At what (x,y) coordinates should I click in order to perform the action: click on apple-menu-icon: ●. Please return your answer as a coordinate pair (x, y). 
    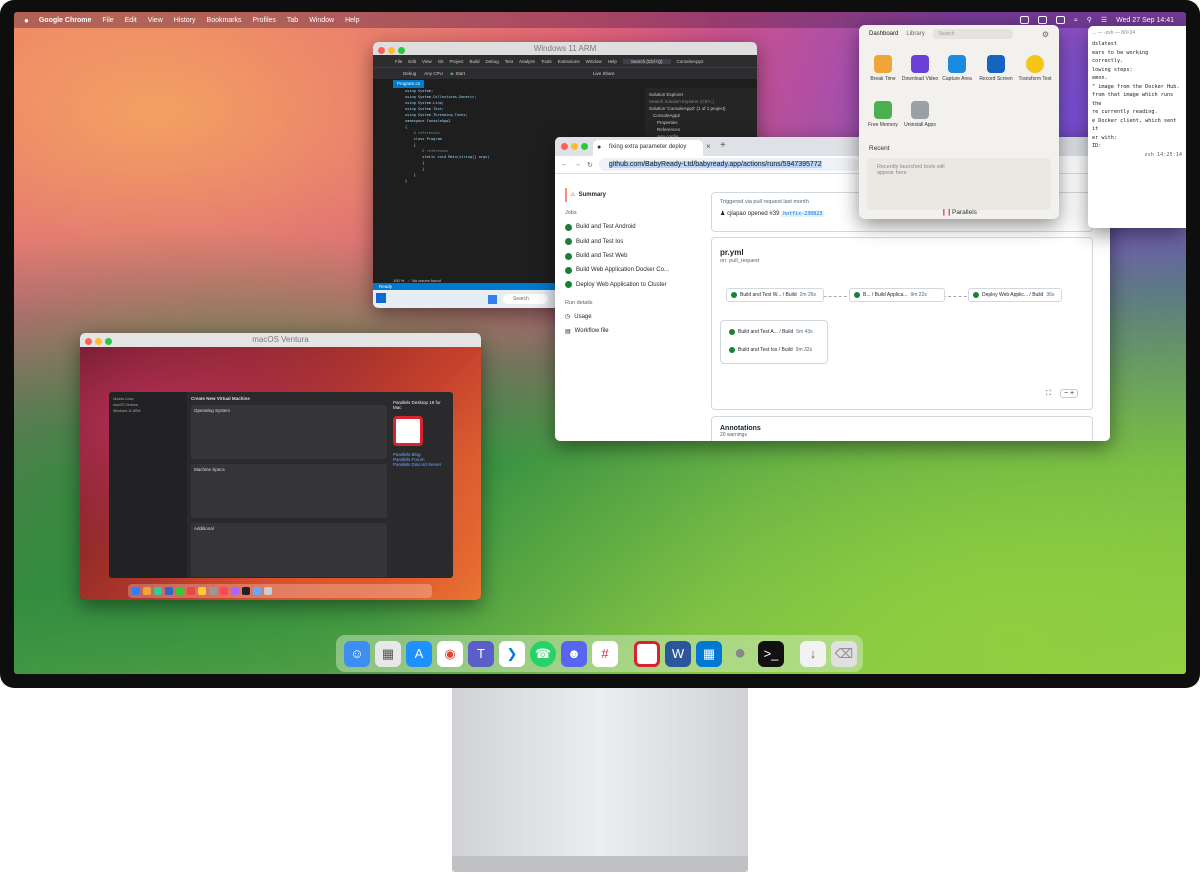
    Looking at the image, I should click on (26, 20).